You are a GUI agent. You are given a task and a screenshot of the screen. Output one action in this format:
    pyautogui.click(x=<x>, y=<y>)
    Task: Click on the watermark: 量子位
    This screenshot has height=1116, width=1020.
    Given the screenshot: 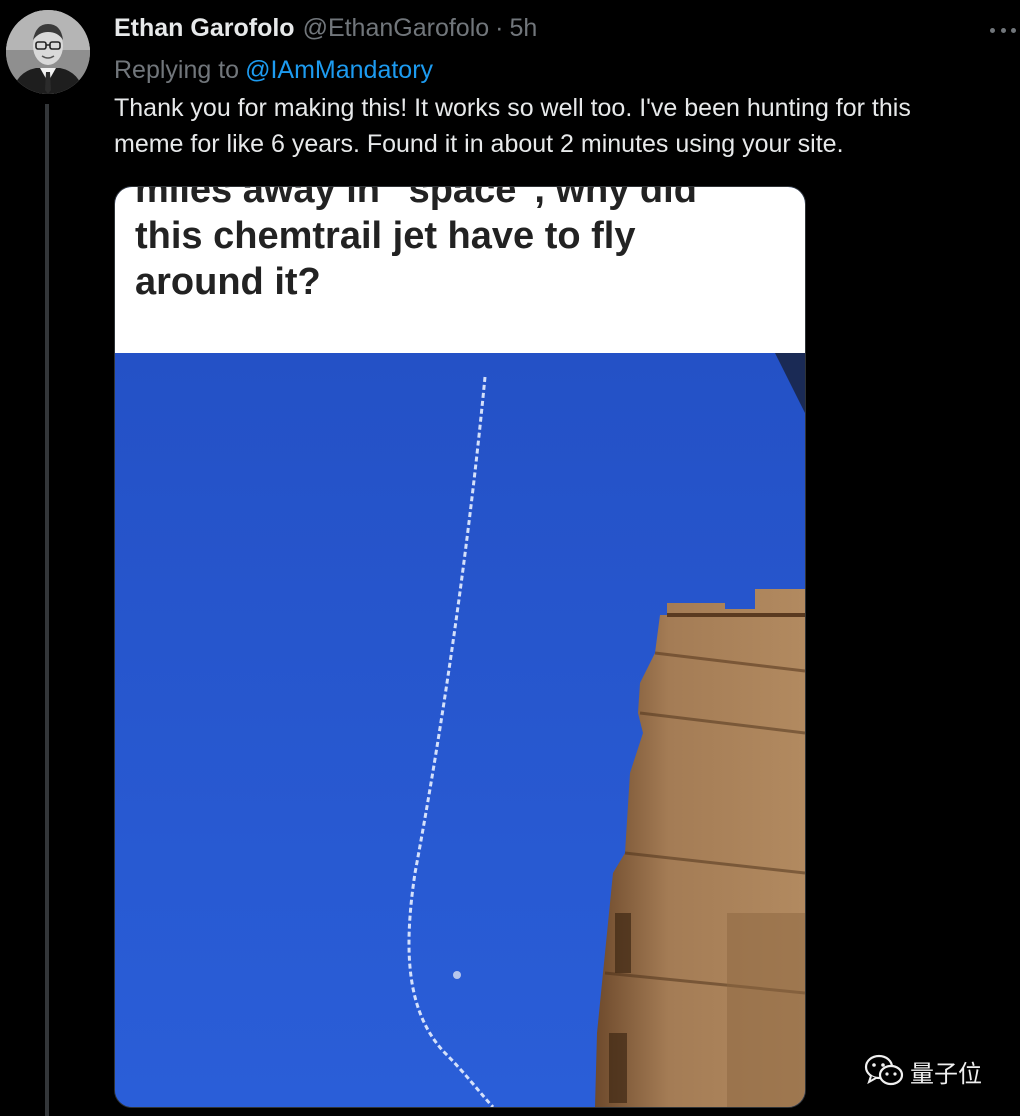 What is the action you would take?
    pyautogui.click(x=923, y=1071)
    